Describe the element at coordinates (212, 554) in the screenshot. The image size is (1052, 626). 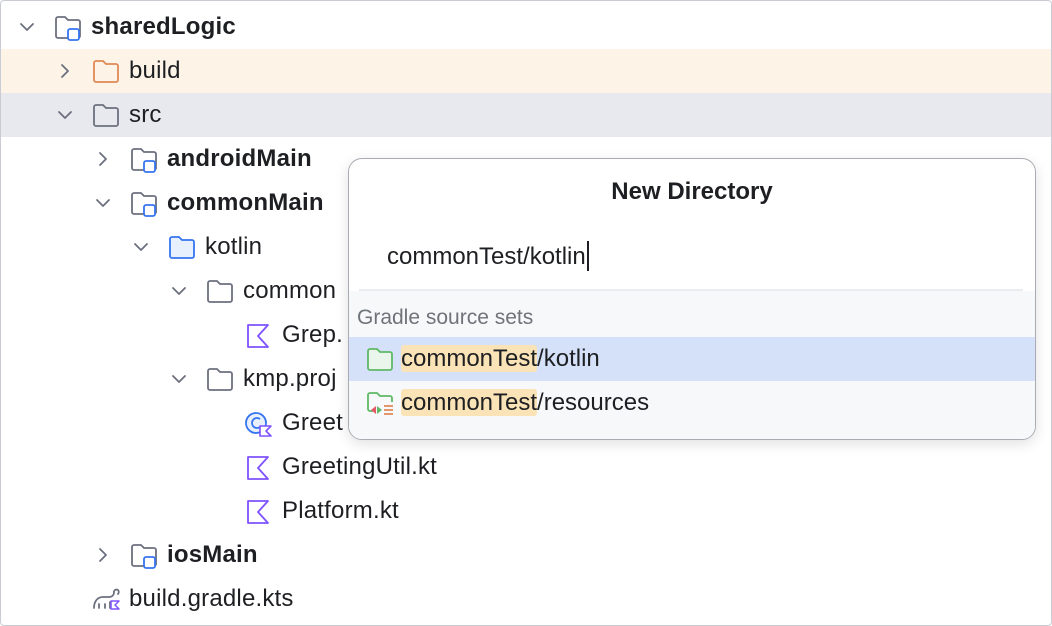
I see `tree-label: iosMain` at that location.